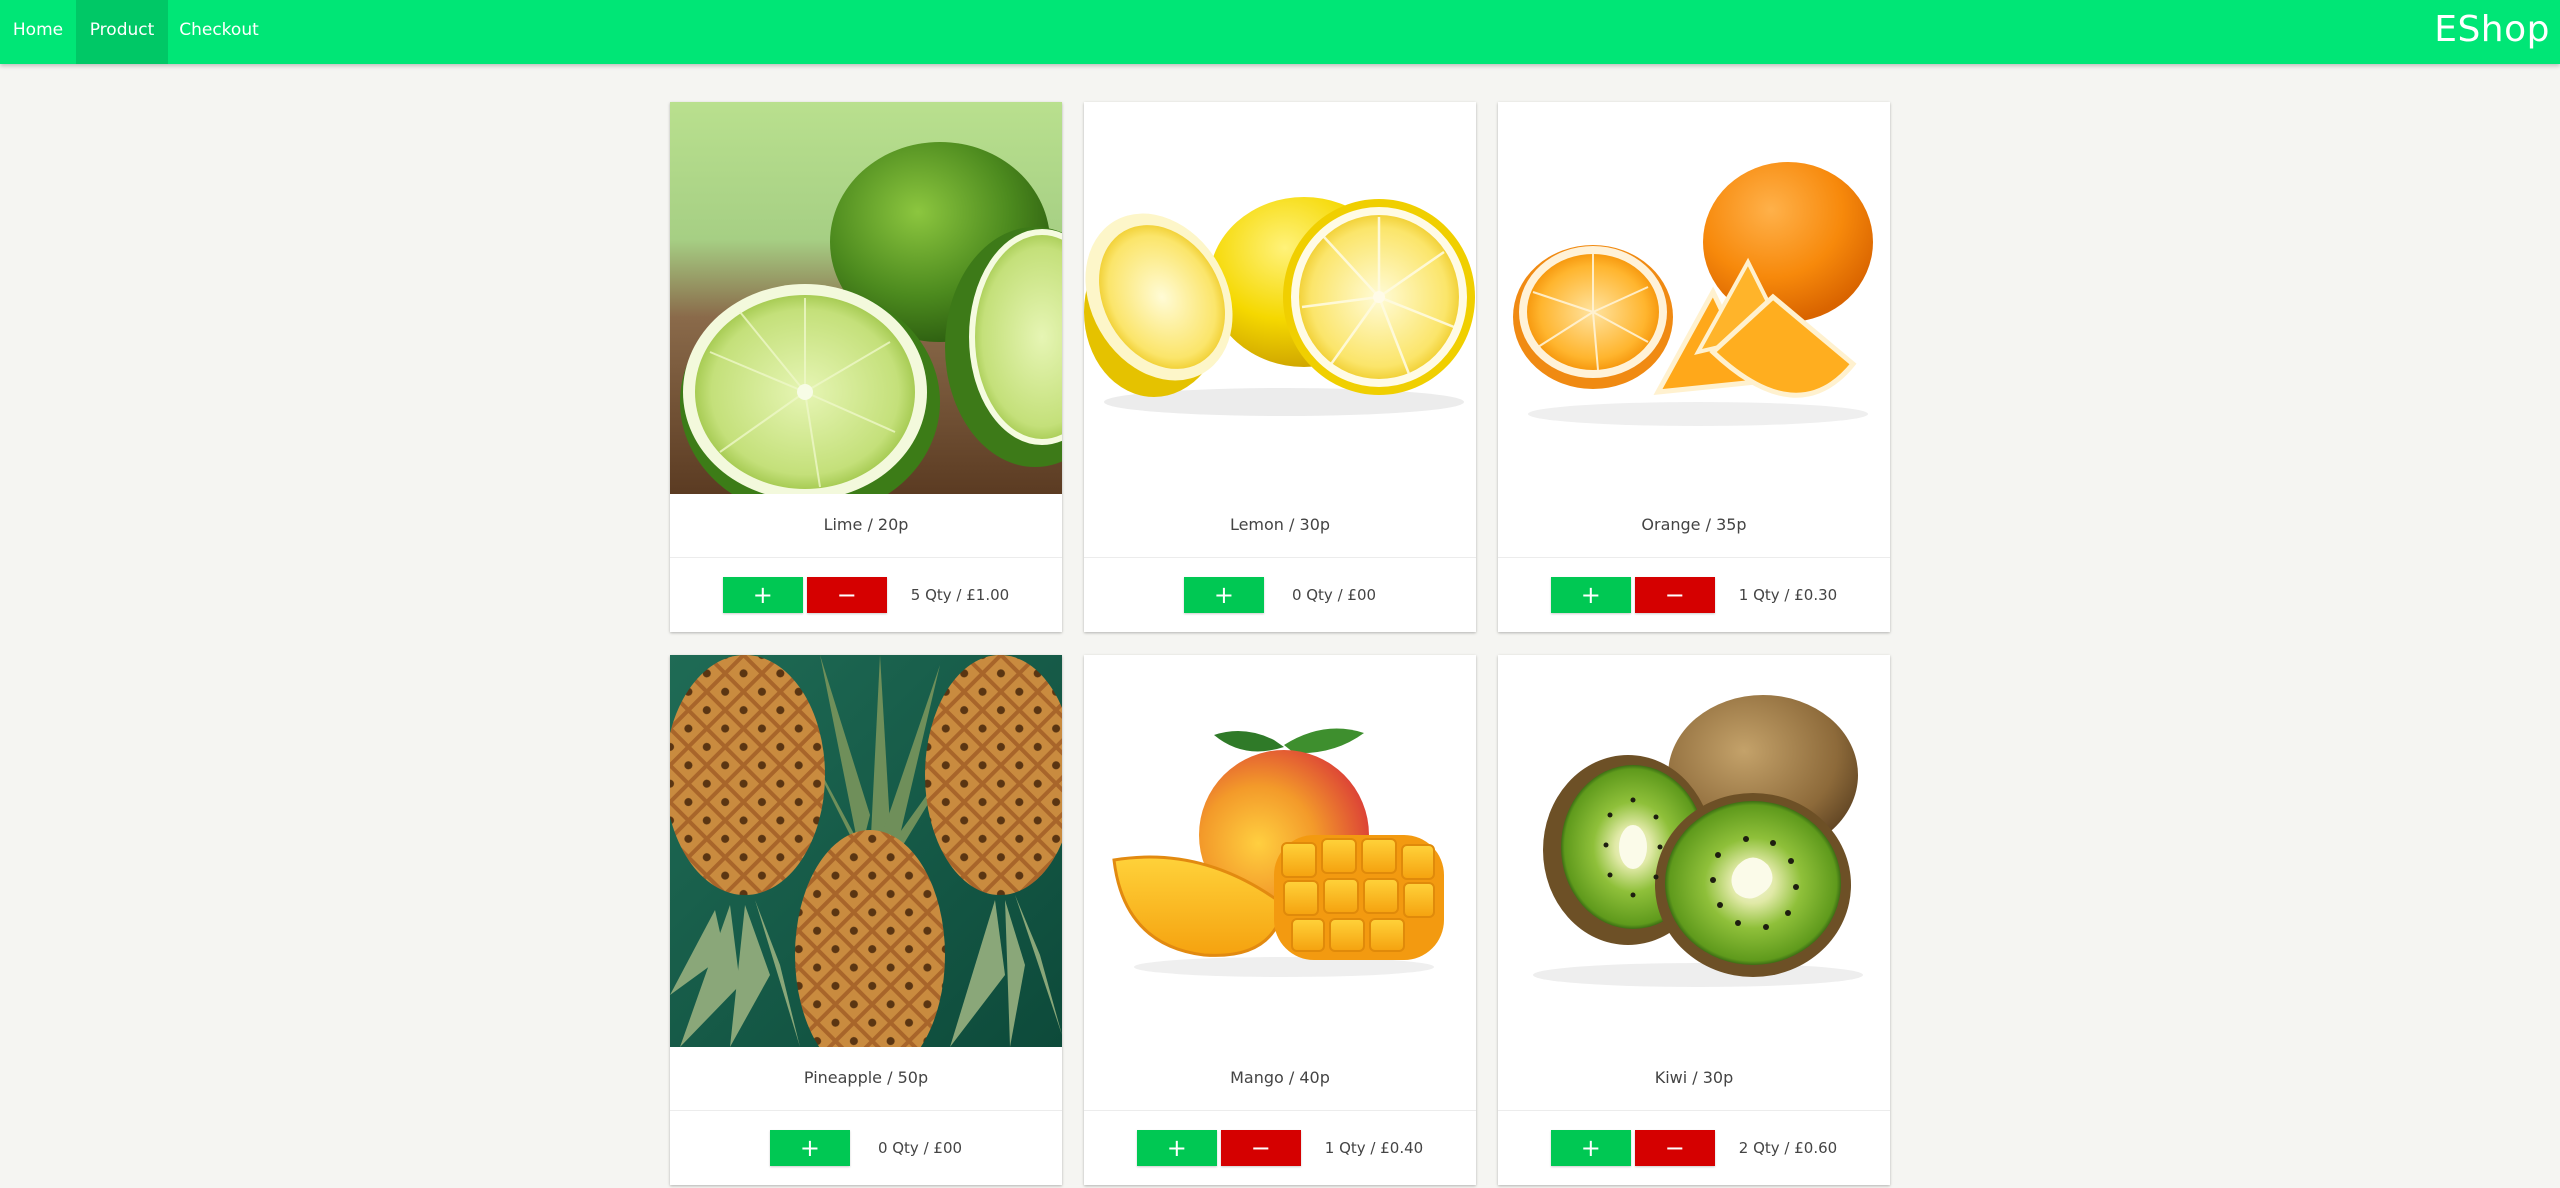 This screenshot has width=2560, height=1188. I want to click on product-card-mango: Mango / 40p + − 1 Qty / £0.40, so click(1280, 920).